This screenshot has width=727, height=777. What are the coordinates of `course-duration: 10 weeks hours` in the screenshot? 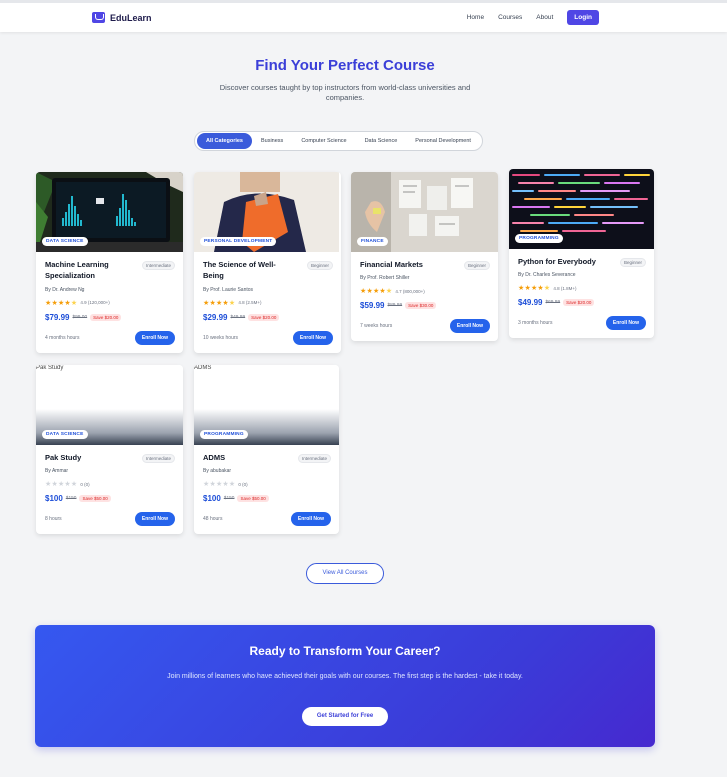 It's located at (221, 337).